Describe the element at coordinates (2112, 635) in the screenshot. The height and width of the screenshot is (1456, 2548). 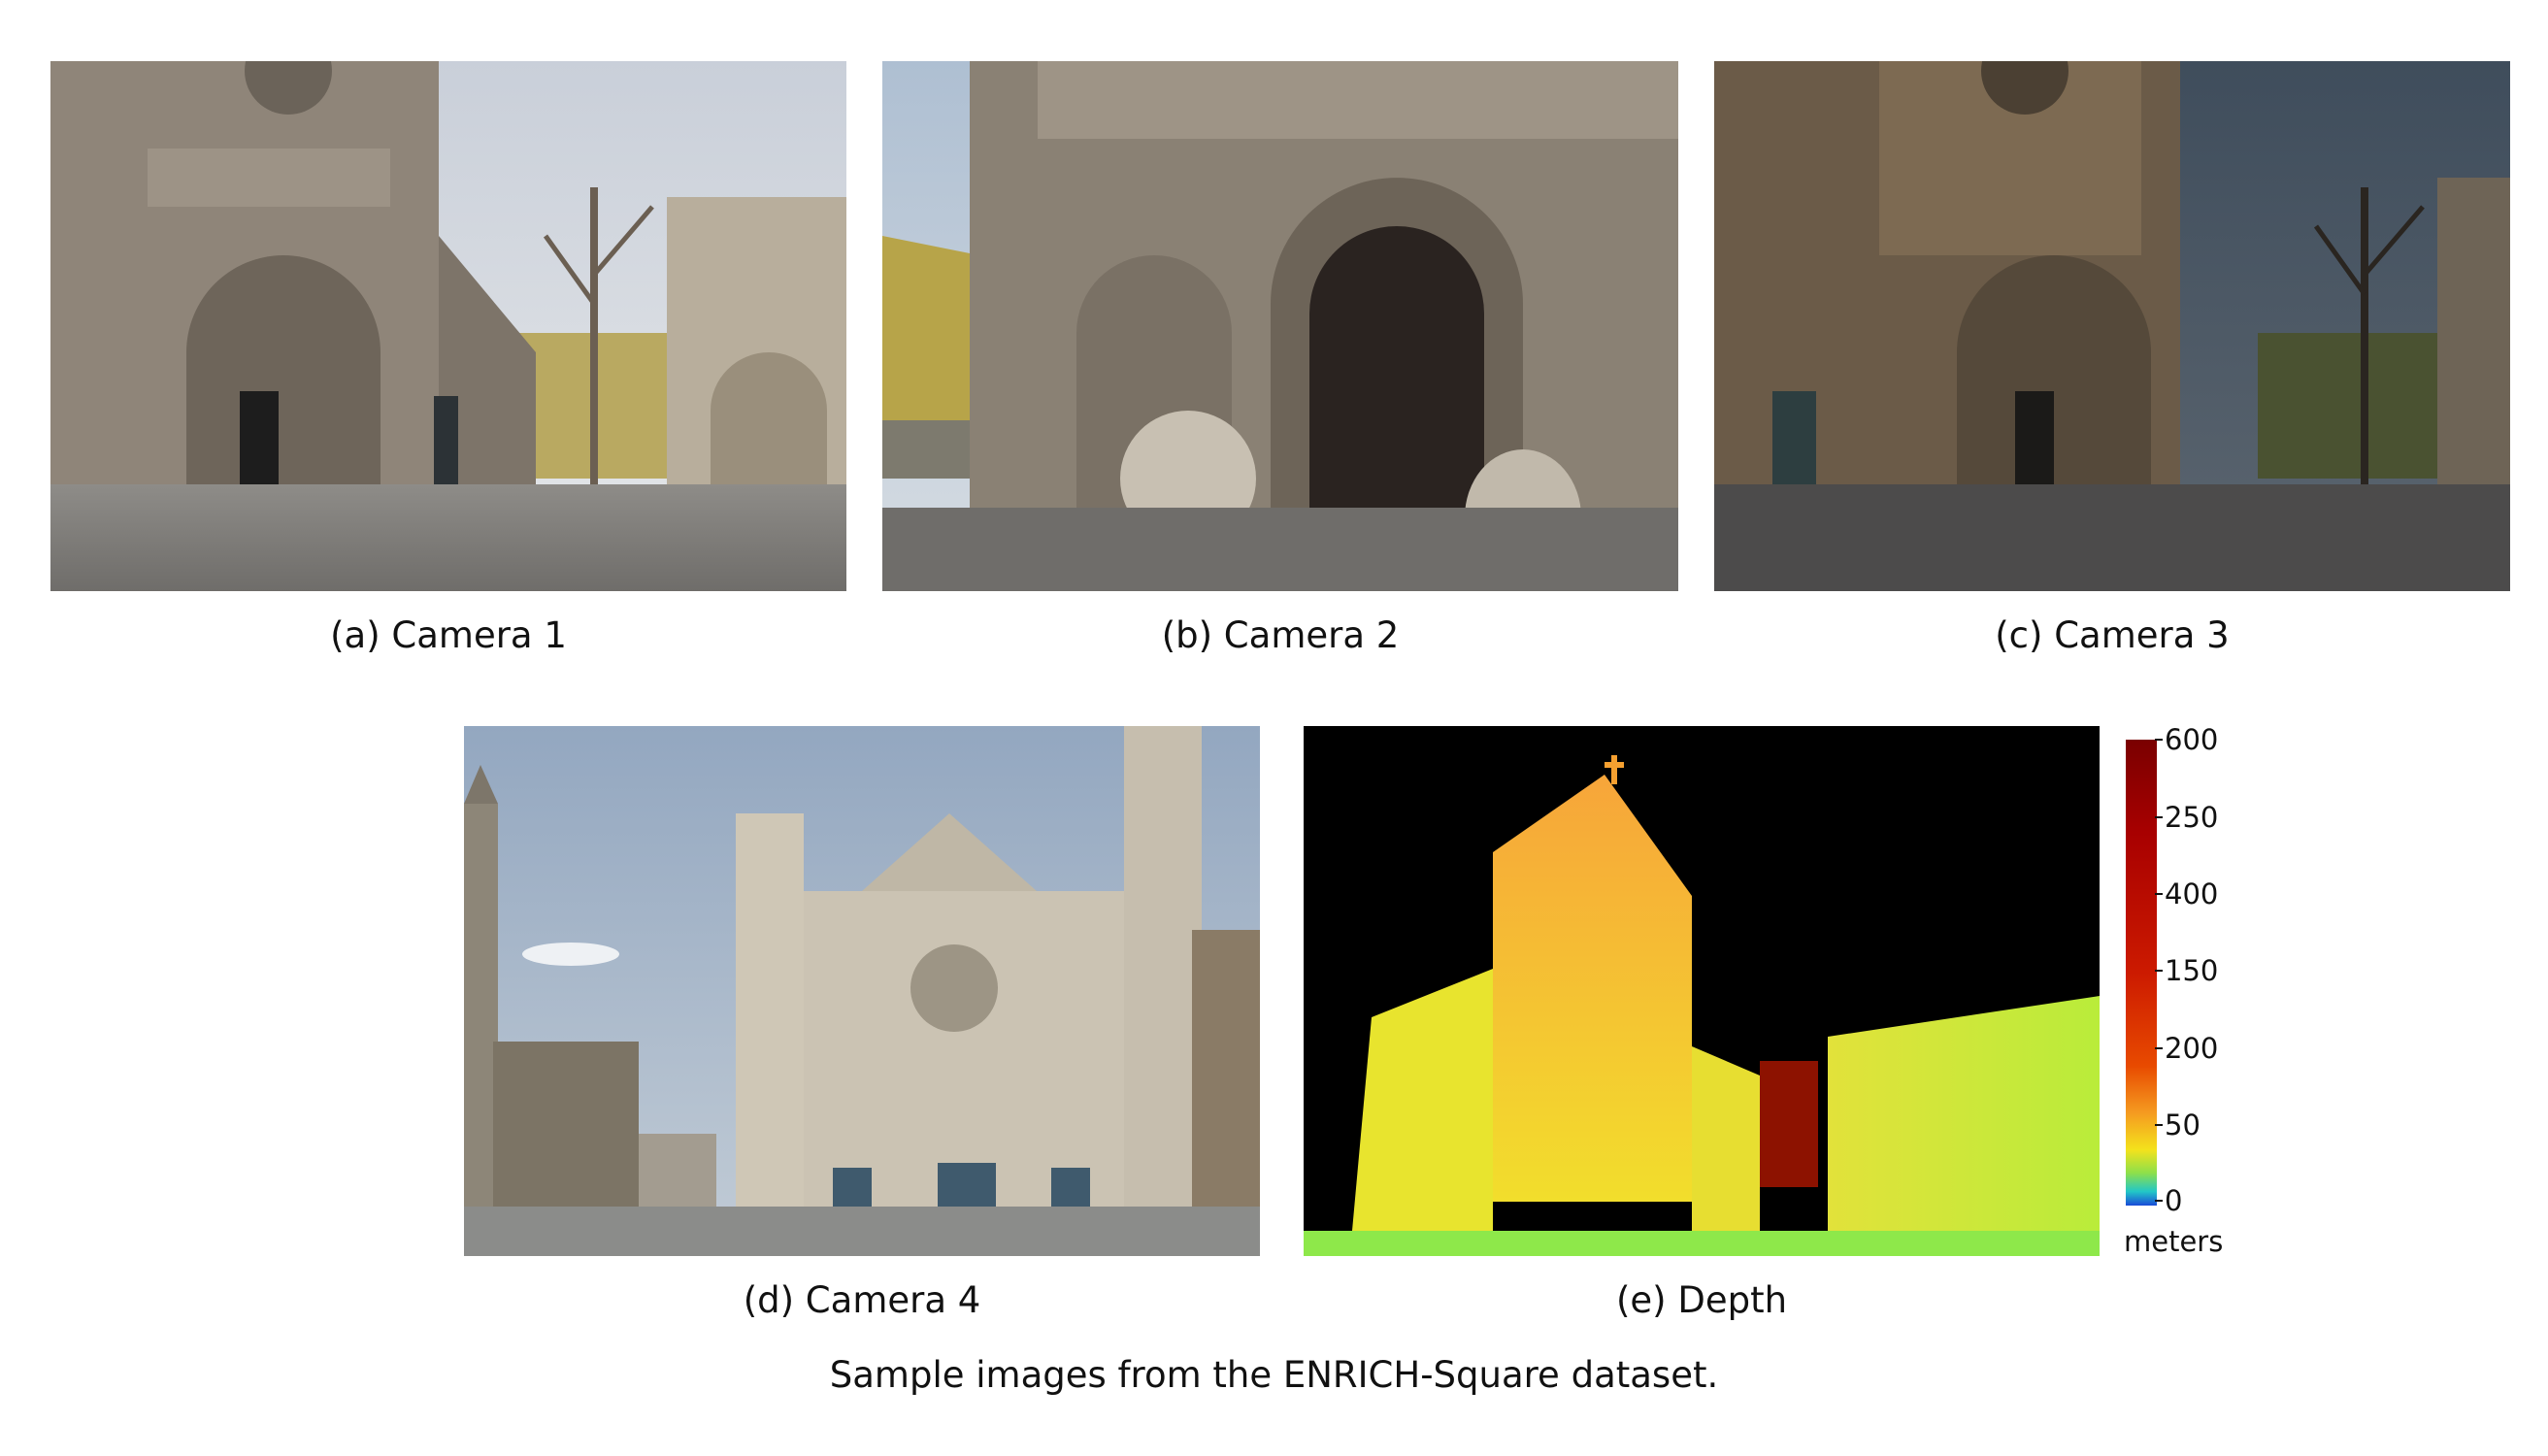
I see `caption-camera-3: (c) Camera 3` at that location.